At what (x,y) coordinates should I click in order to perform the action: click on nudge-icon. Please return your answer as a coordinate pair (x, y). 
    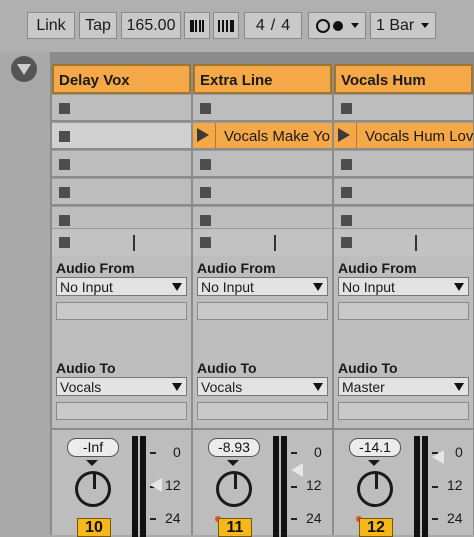
    Looking at the image, I should click on (197, 25).